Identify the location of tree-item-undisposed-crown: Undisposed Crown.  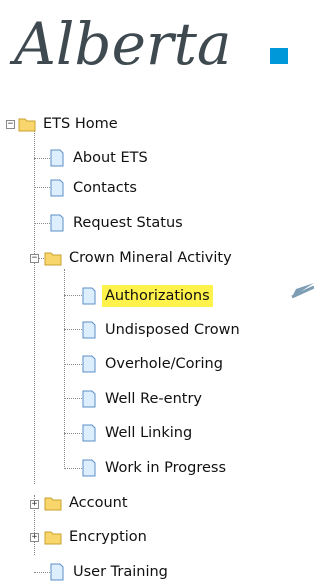
(161, 330).